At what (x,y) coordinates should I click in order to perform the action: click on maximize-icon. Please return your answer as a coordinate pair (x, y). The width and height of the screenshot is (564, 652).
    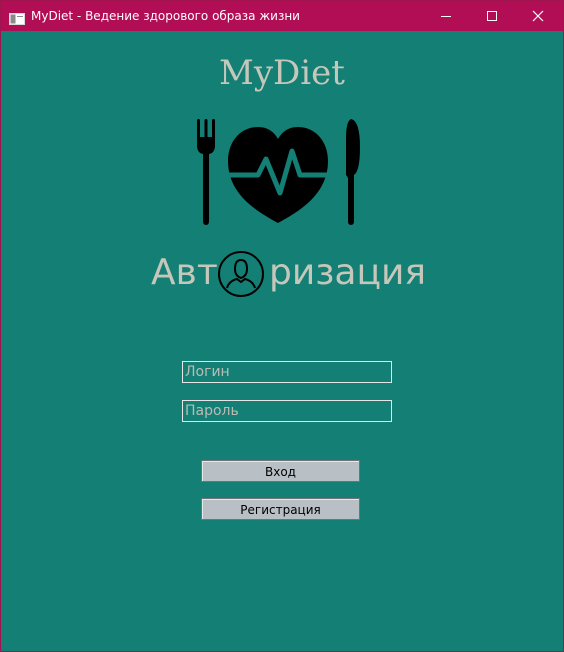
    Looking at the image, I should click on (492, 16).